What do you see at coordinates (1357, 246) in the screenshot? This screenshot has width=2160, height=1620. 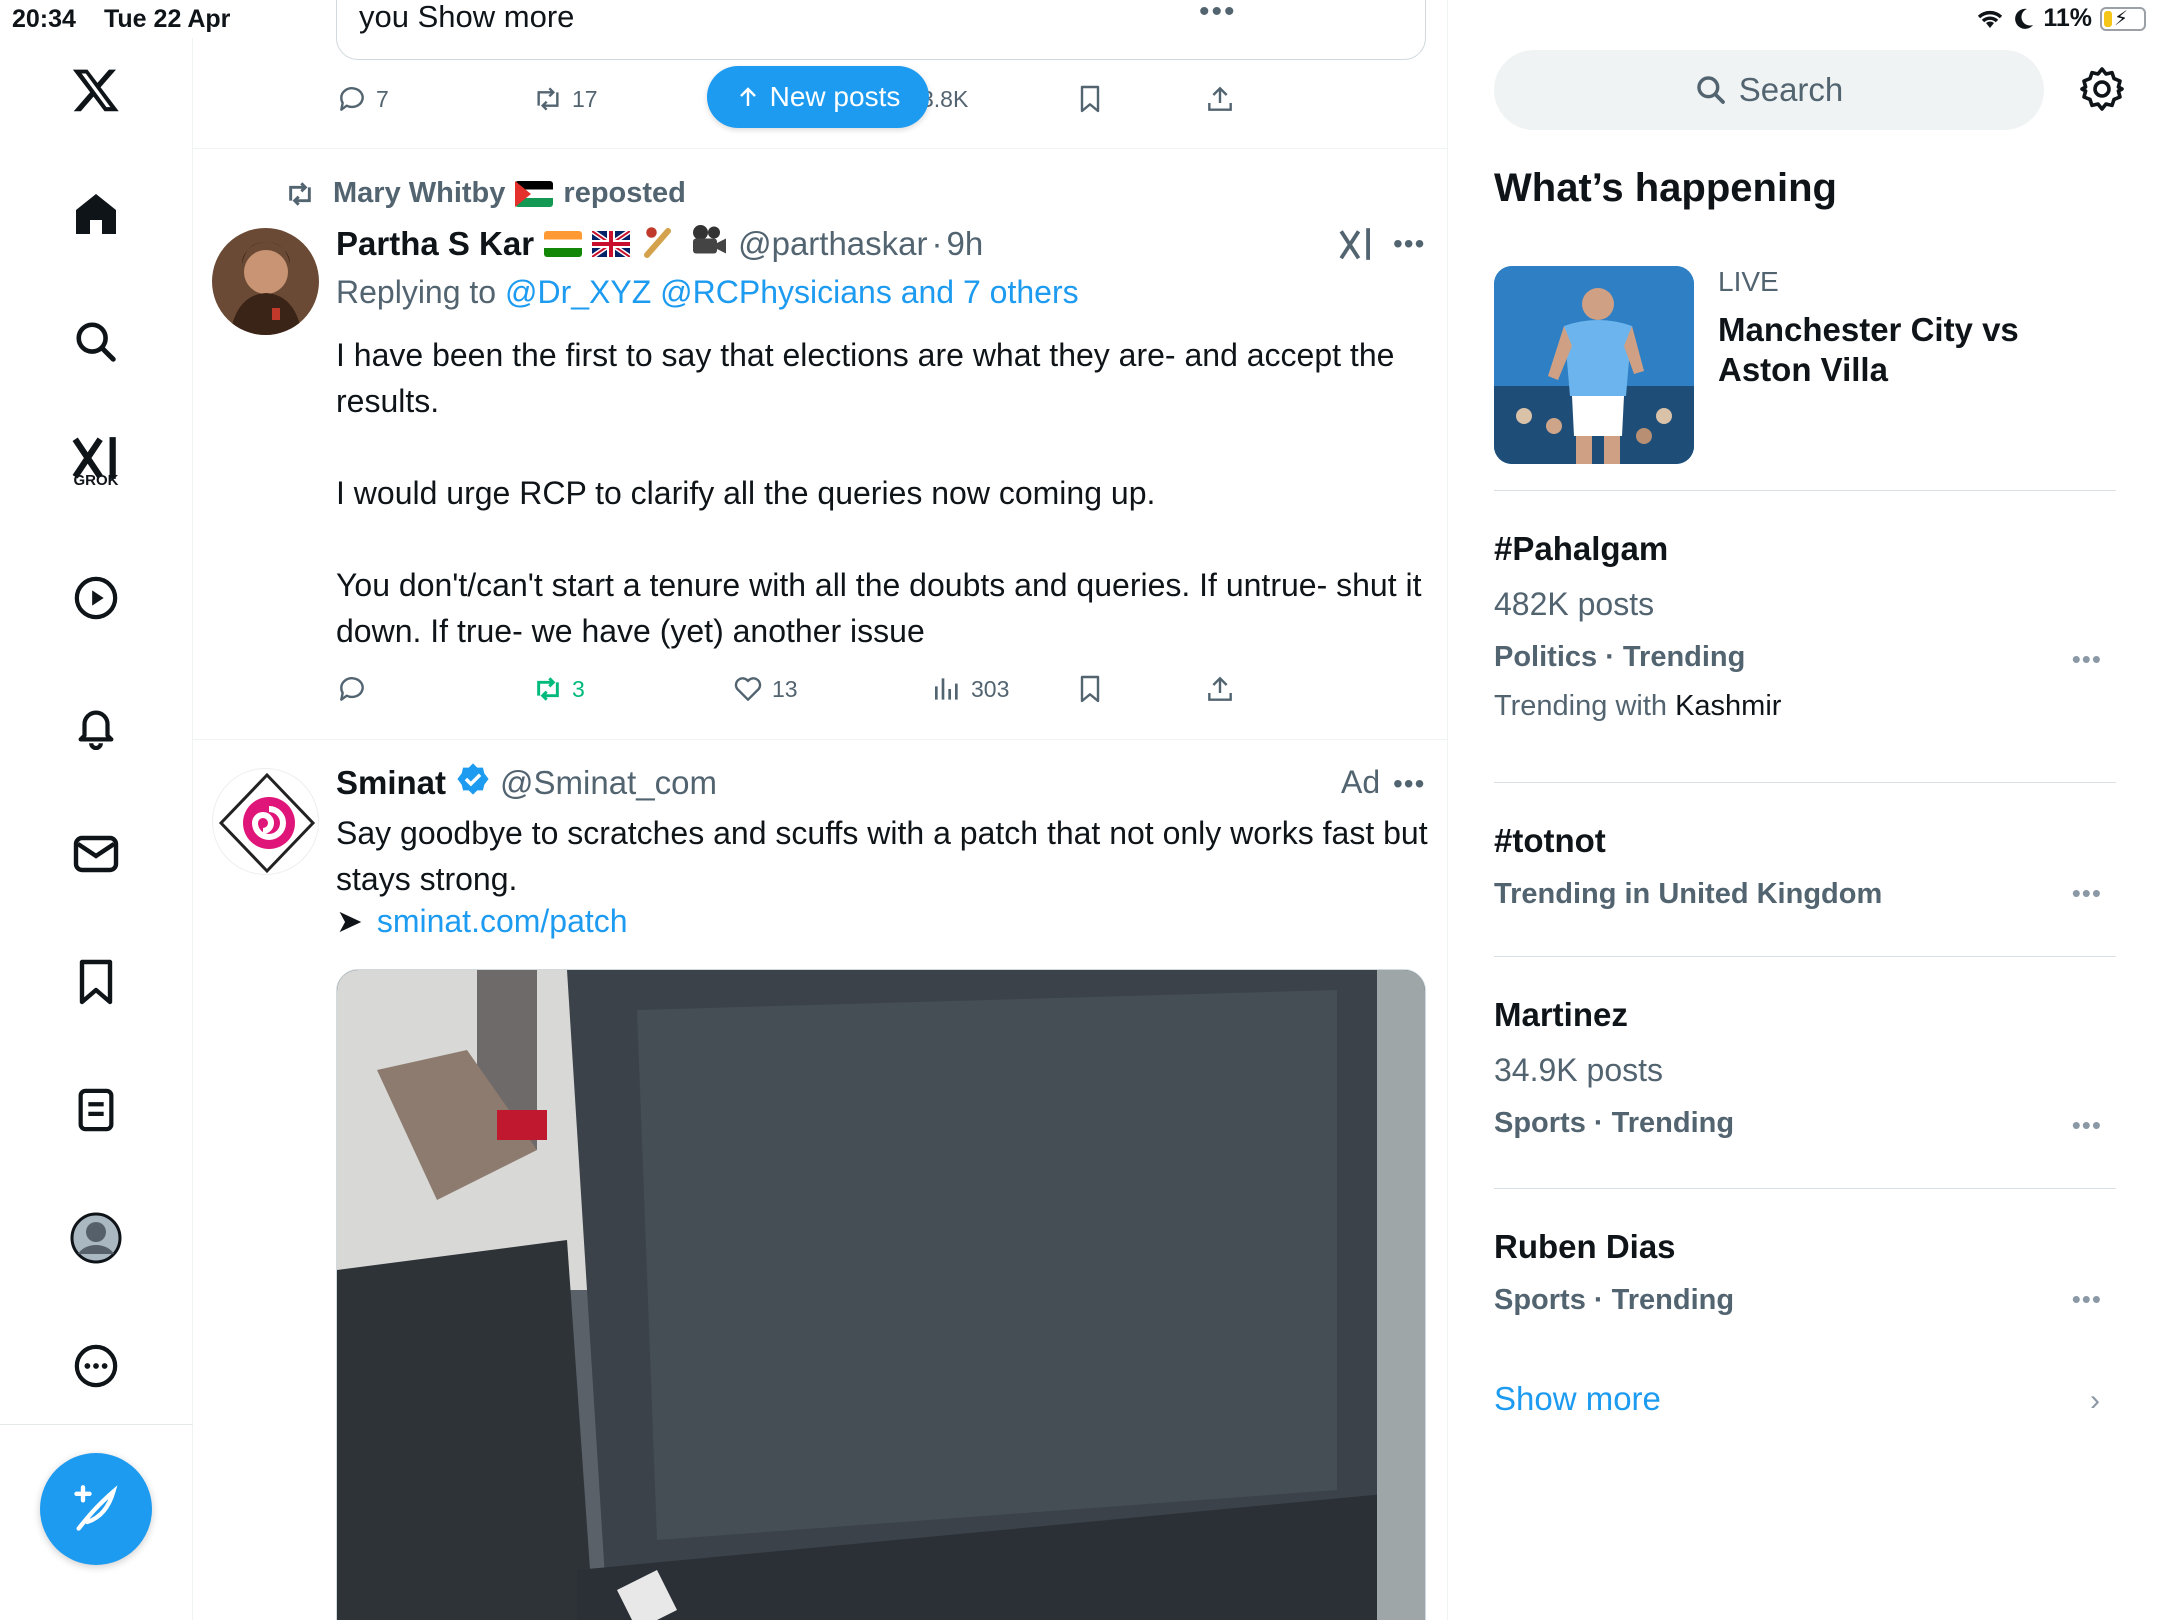 I see `grok-explain-icon` at bounding box center [1357, 246].